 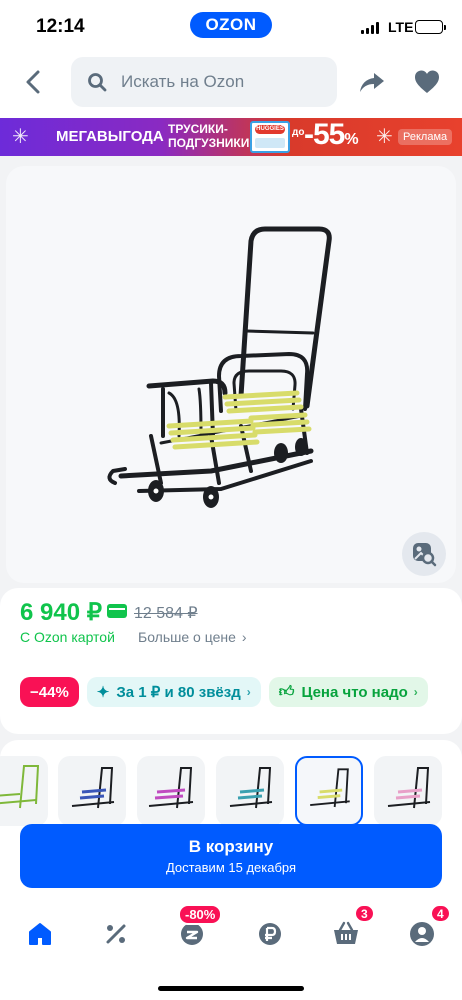 What do you see at coordinates (110, 136) in the screenshot?
I see `banner-title: МЕГАВЫГОДА` at bounding box center [110, 136].